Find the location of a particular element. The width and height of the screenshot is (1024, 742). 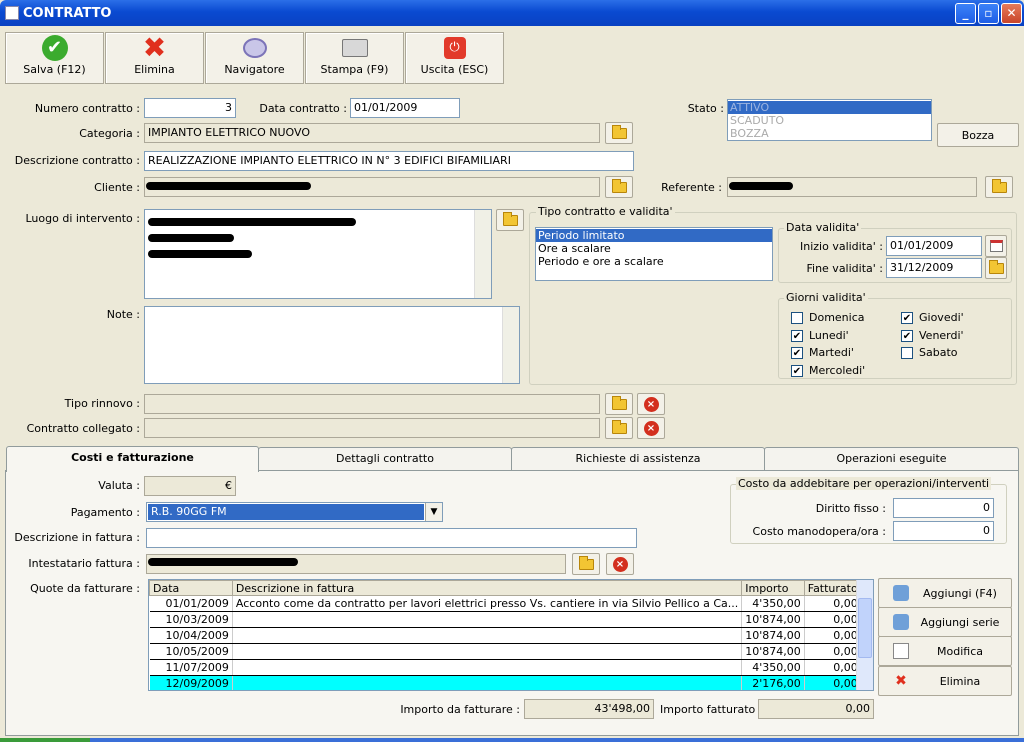

db-add-icon is located at coordinates (901, 593).